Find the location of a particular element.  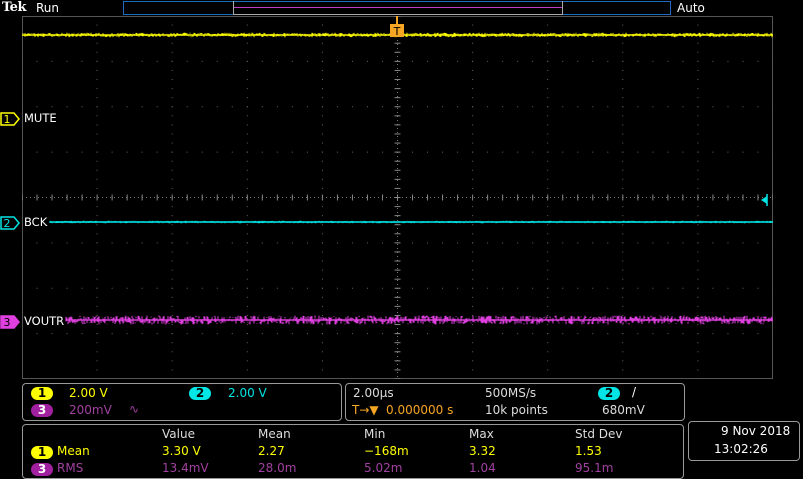

svg-text: 2 is located at coordinates (7, 223).